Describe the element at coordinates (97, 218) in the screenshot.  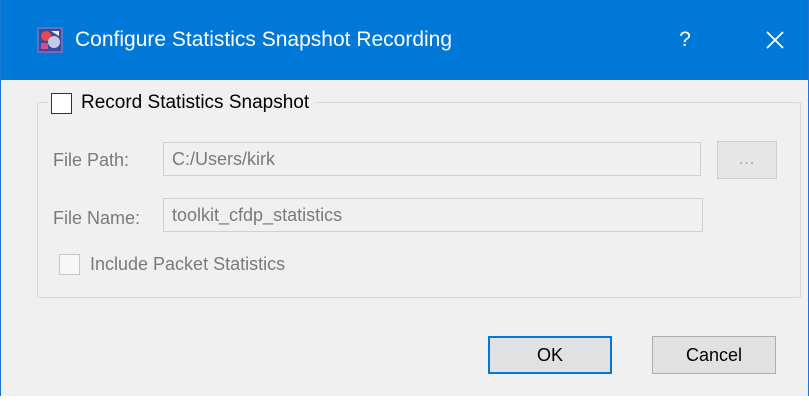
I see `file-name-label: File Name:` at that location.